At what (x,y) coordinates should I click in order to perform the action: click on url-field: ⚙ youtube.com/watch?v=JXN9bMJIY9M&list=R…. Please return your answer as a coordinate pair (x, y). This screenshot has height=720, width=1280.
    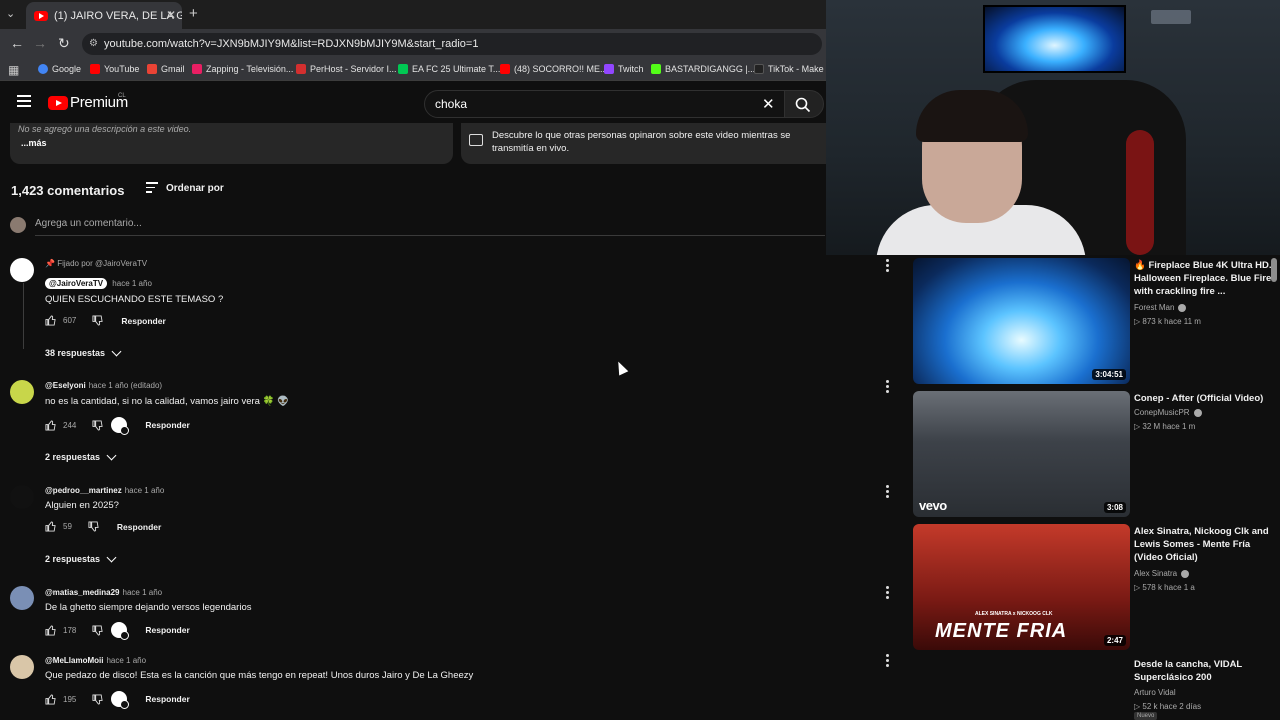
    Looking at the image, I should click on (452, 44).